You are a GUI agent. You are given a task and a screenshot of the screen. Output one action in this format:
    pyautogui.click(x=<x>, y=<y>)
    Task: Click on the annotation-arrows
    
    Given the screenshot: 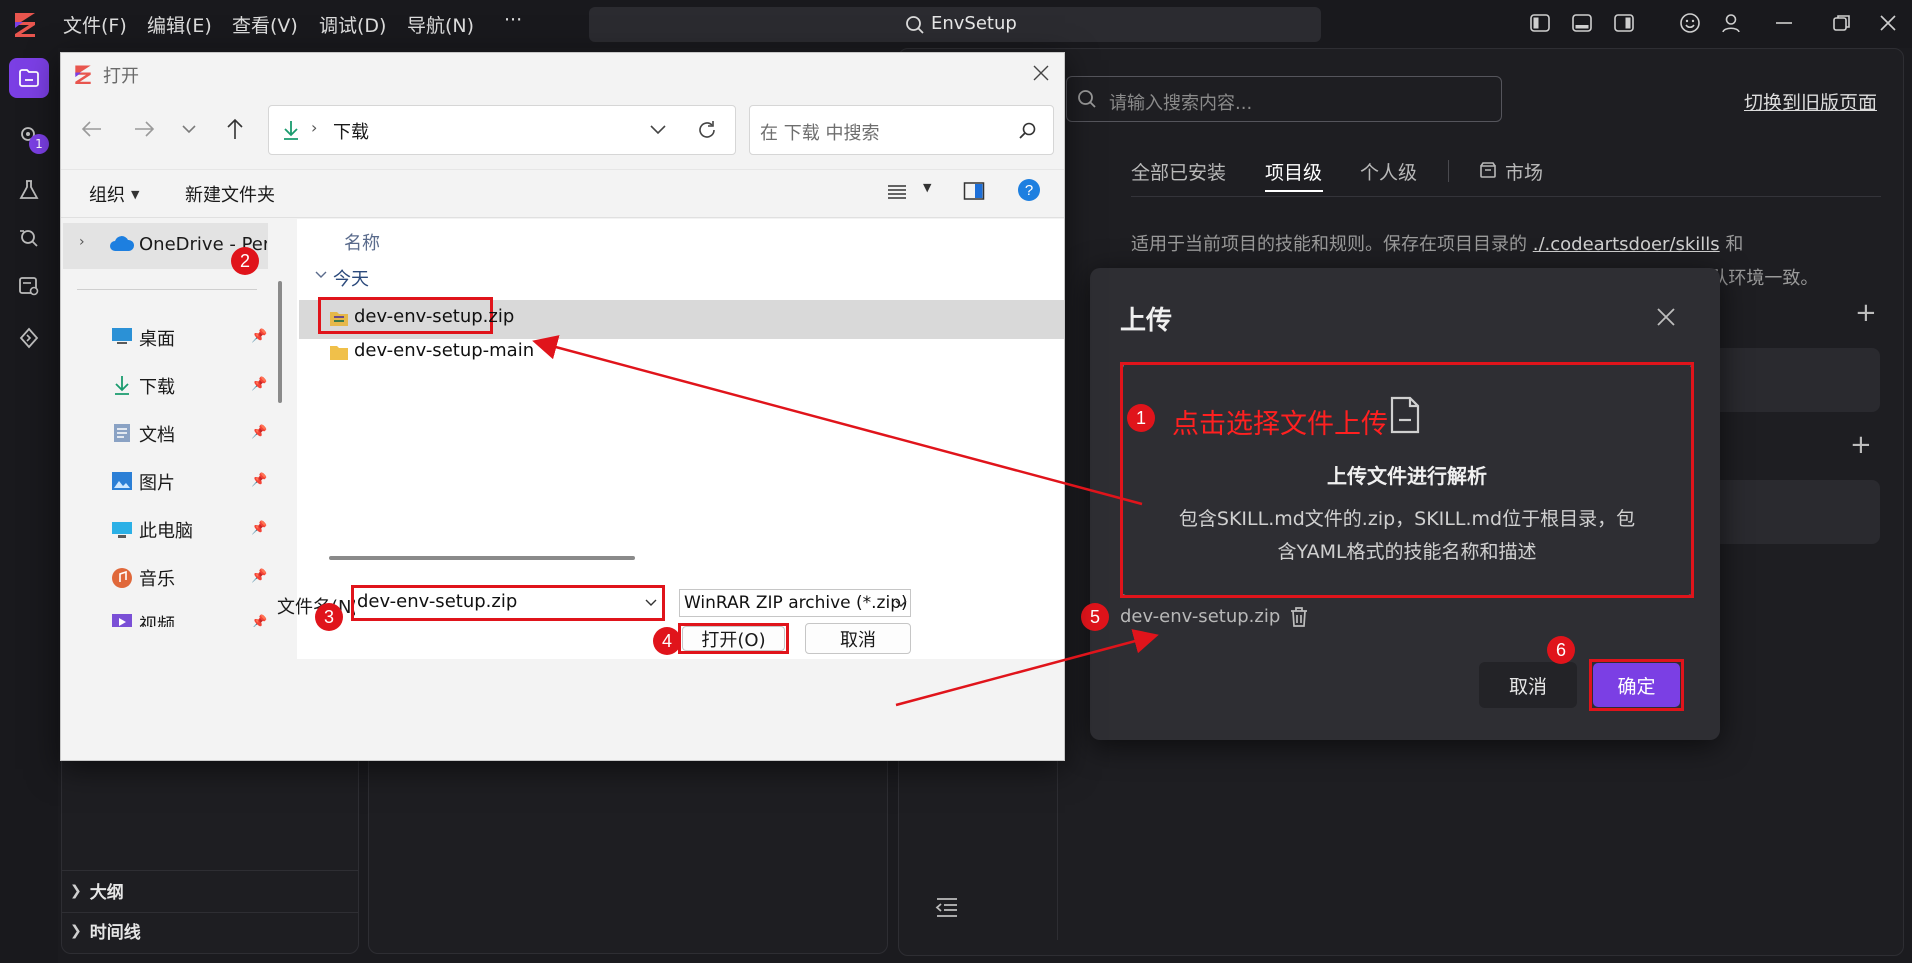 What is the action you would take?
    pyautogui.click(x=845, y=521)
    